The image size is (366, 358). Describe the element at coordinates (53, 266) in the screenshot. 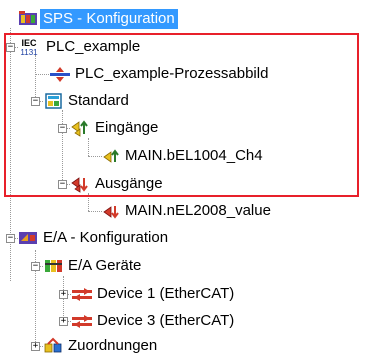

I see `ea-devices-icon` at that location.